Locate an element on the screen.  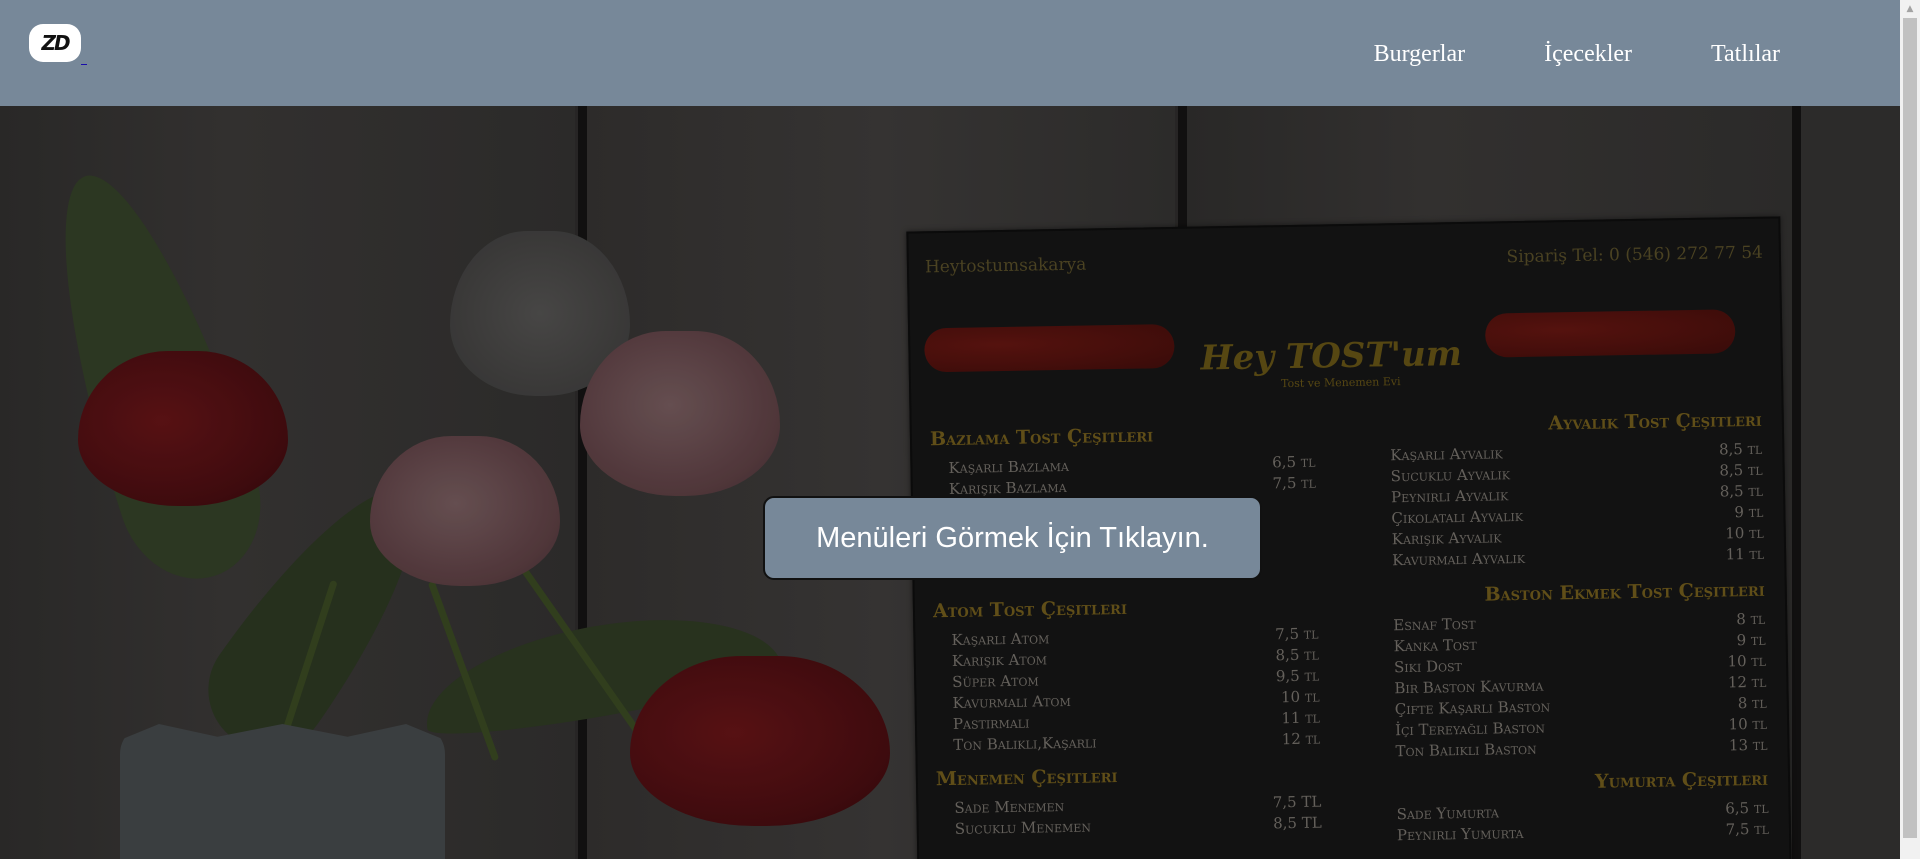
scroll-thumb is located at coordinates (1910, 428).